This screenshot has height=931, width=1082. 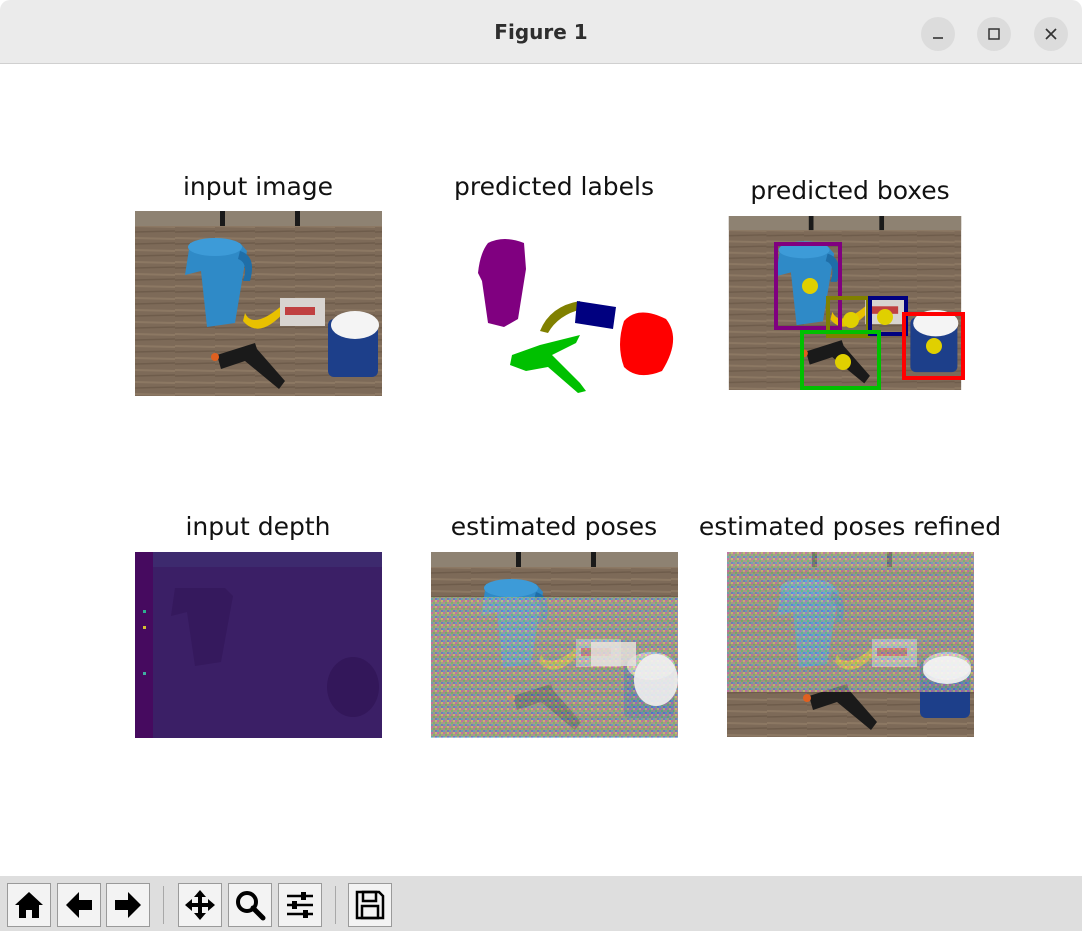 I want to click on window-titlebar: Figure 1, so click(x=541, y=32).